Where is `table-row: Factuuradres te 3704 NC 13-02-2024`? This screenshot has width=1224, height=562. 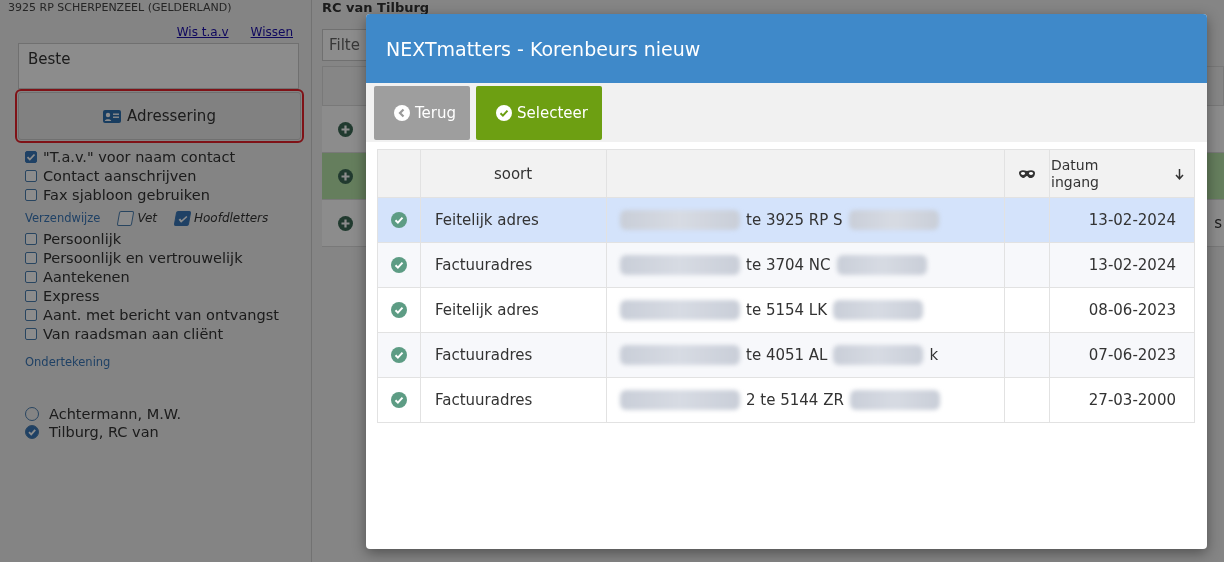
table-row: Factuuradres te 3704 NC 13-02-2024 is located at coordinates (786, 265).